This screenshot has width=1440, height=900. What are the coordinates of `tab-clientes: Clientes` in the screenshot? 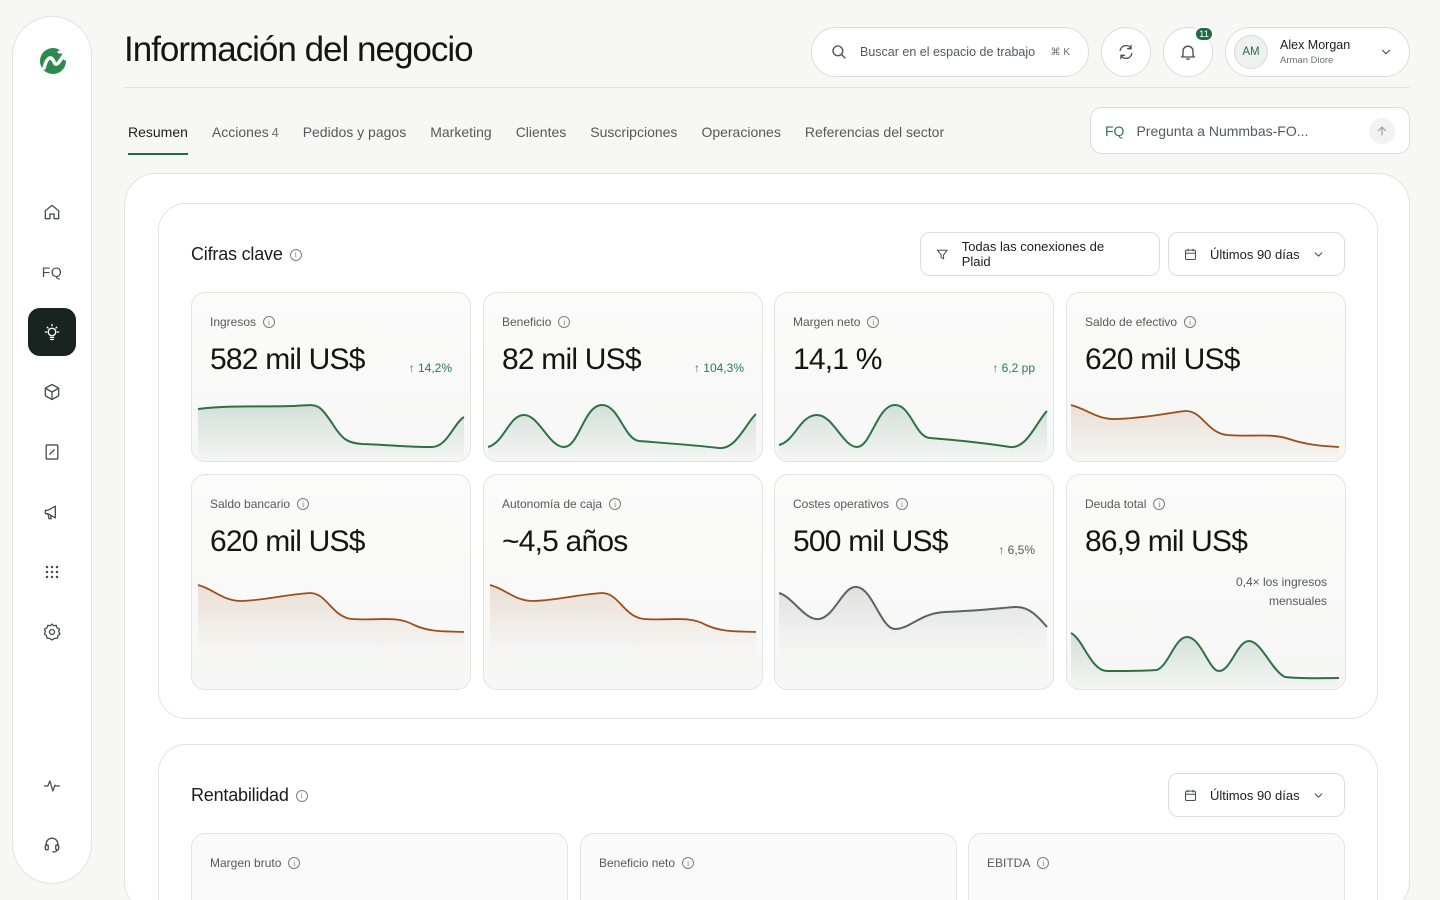 It's located at (541, 140).